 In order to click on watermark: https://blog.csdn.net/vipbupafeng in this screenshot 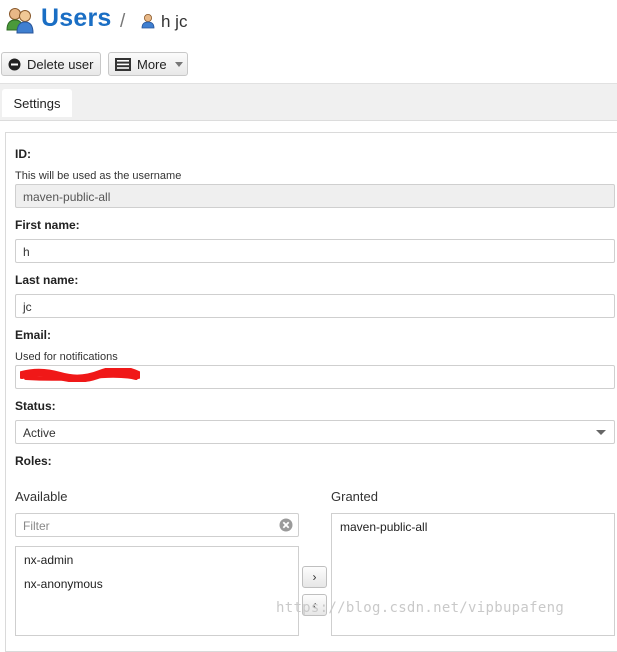, I will do `click(420, 608)`.